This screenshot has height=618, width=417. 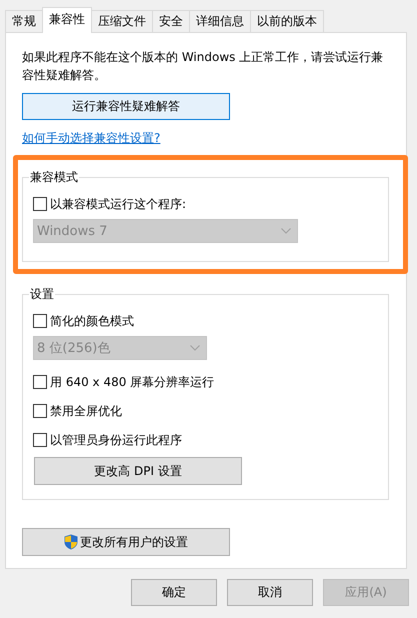 What do you see at coordinates (138, 471) in the screenshot?
I see `dpi-settings-button: 更改高 DPI 设置` at bounding box center [138, 471].